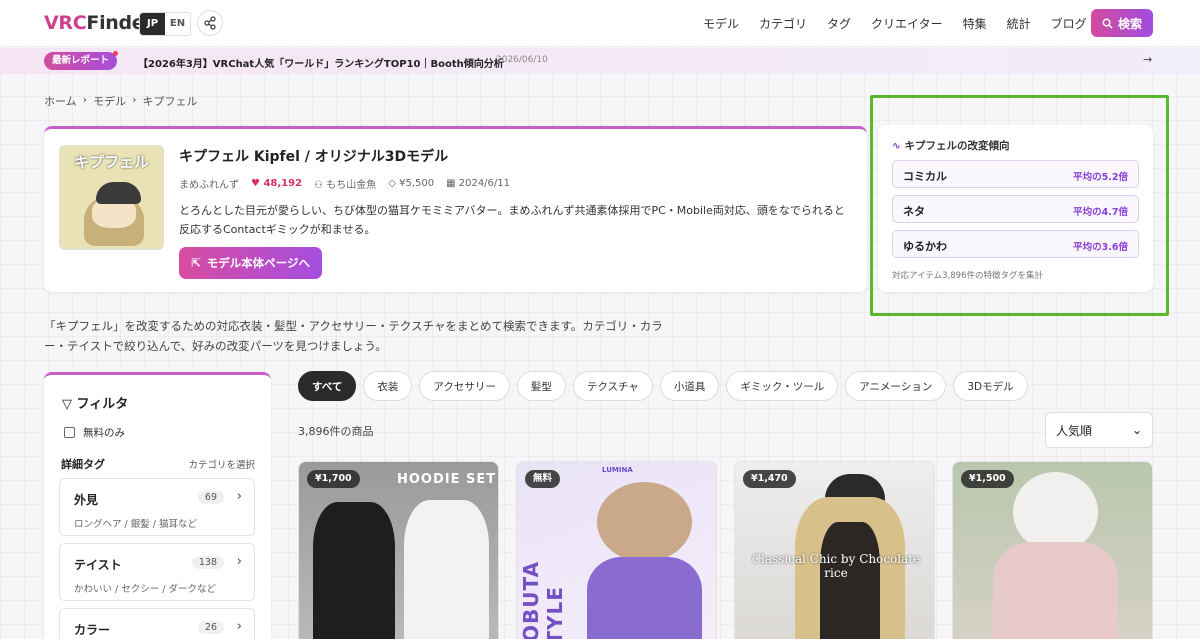  I want to click on price-badge: ¥1,500, so click(987, 479).